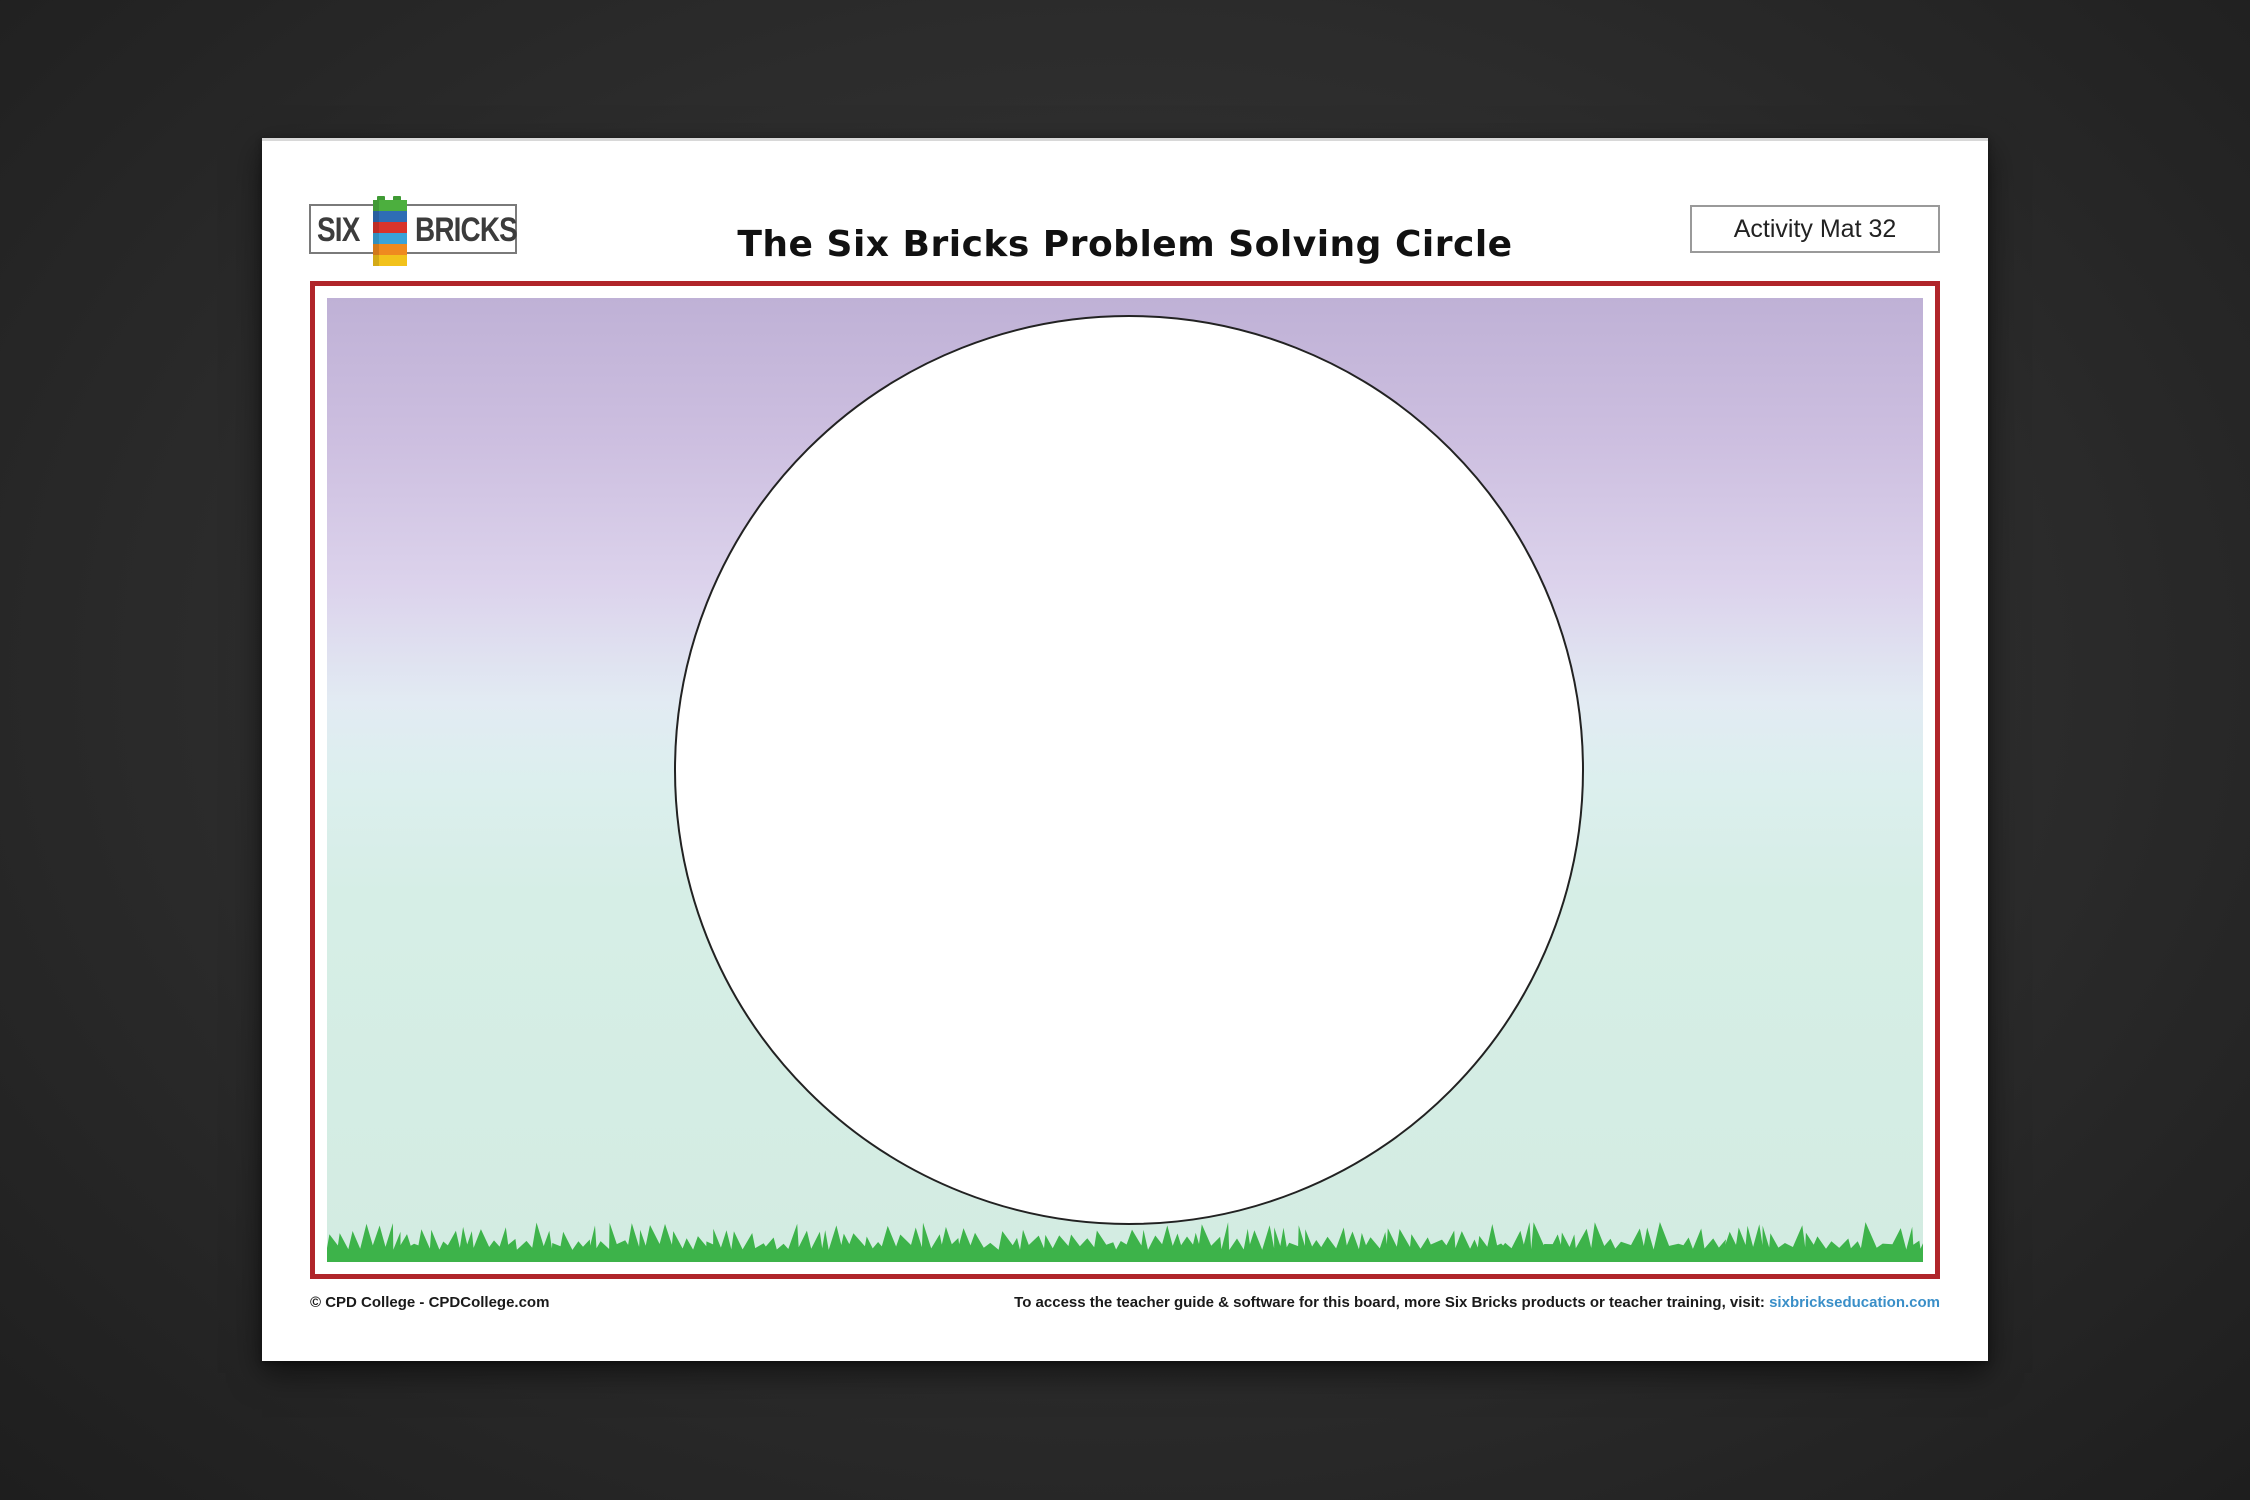  I want to click on grass-strip, so click(1125, 1242).